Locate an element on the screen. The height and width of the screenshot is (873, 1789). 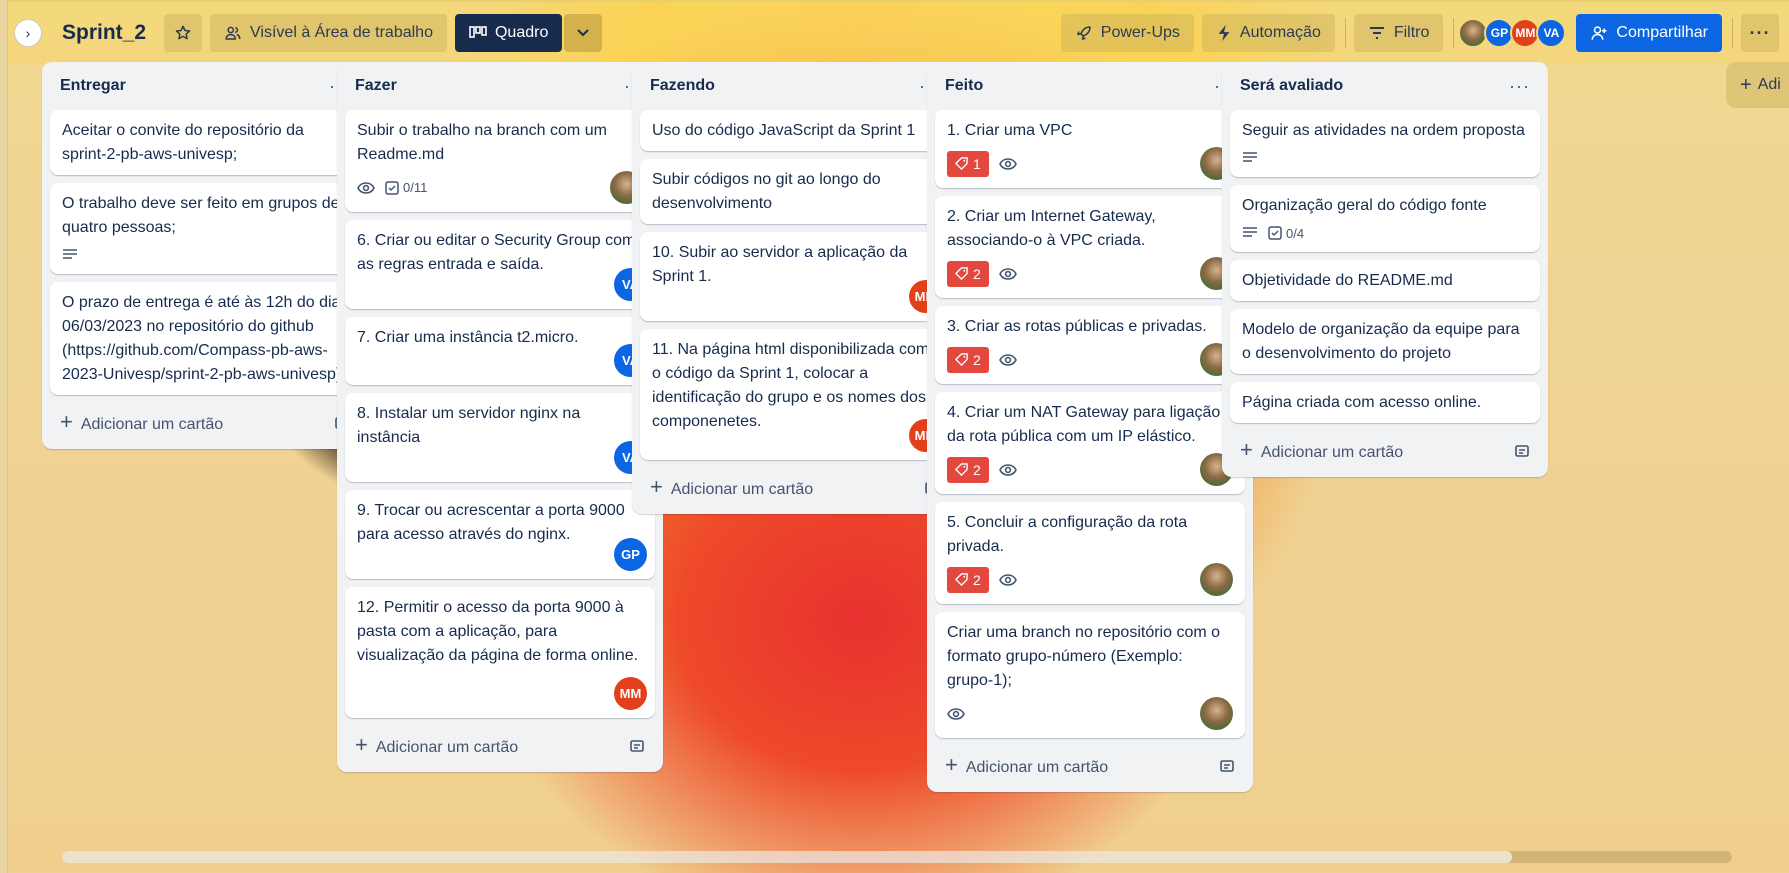
list-header: Fazendo ··· is located at coordinates (795, 86).